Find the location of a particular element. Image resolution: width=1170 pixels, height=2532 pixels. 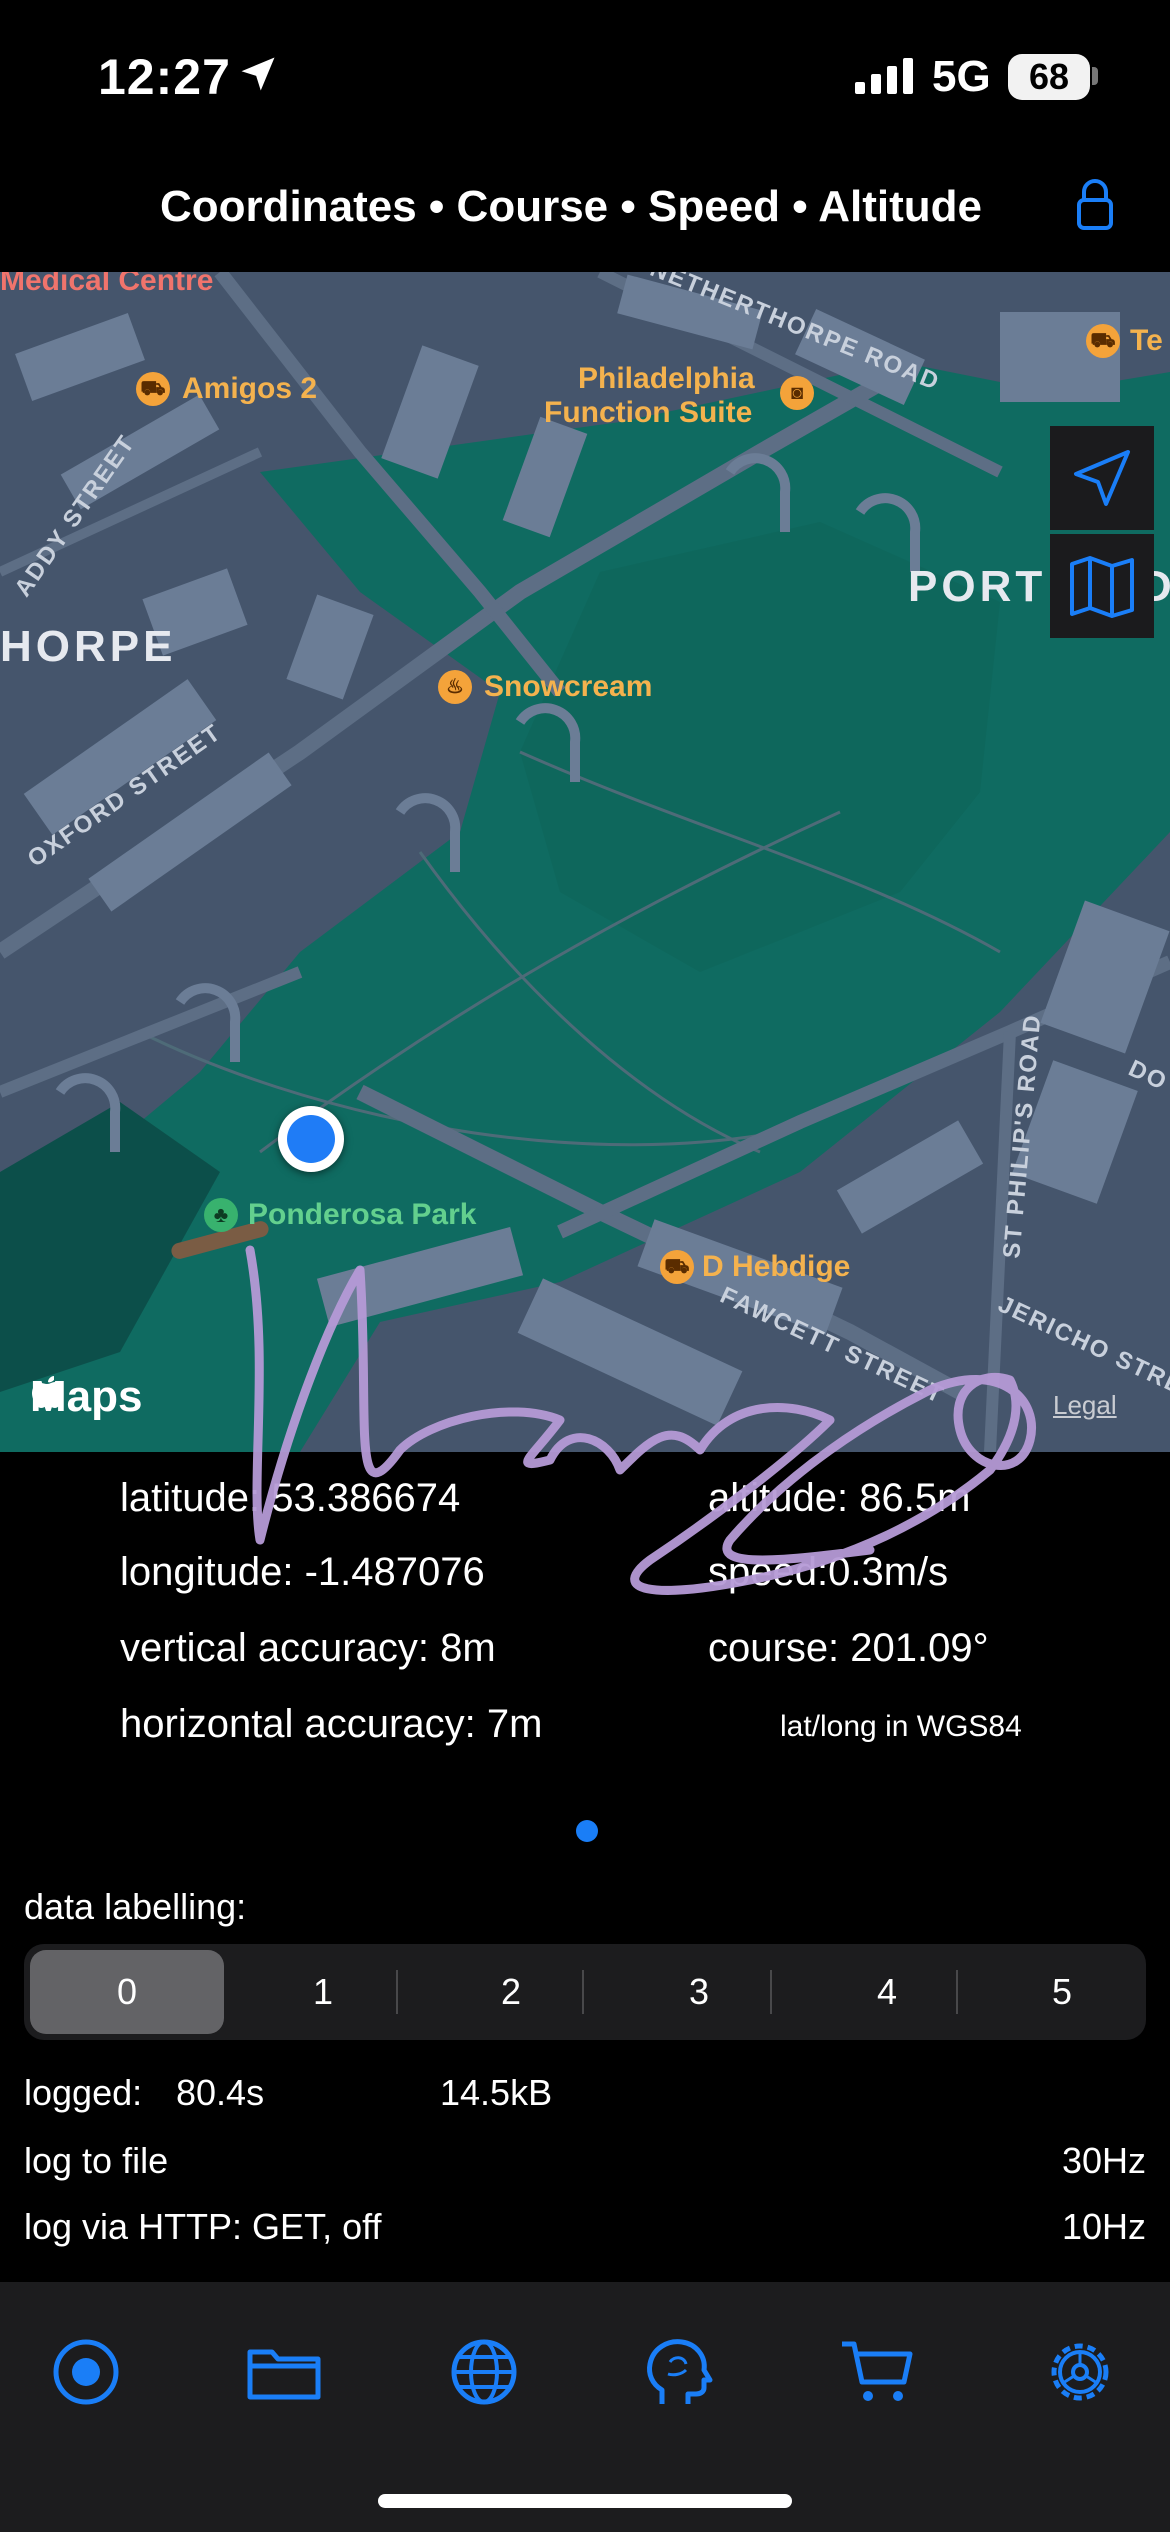

tab-record is located at coordinates (86, 2372).